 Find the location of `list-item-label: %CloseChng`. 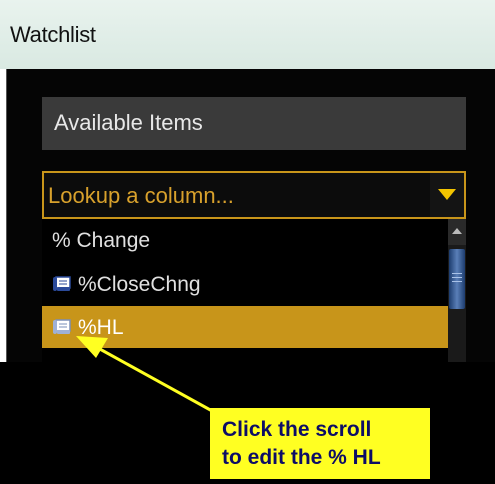

list-item-label: %CloseChng is located at coordinates (139, 284).